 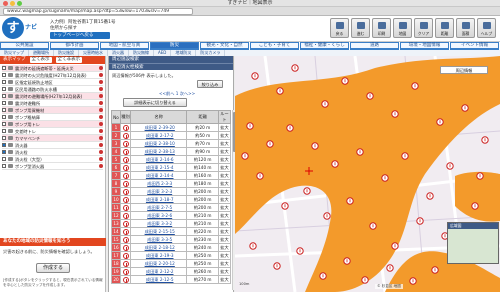 I want to click on hydrant-name-link: 成田東 2-18-7, so click(x=158, y=199).